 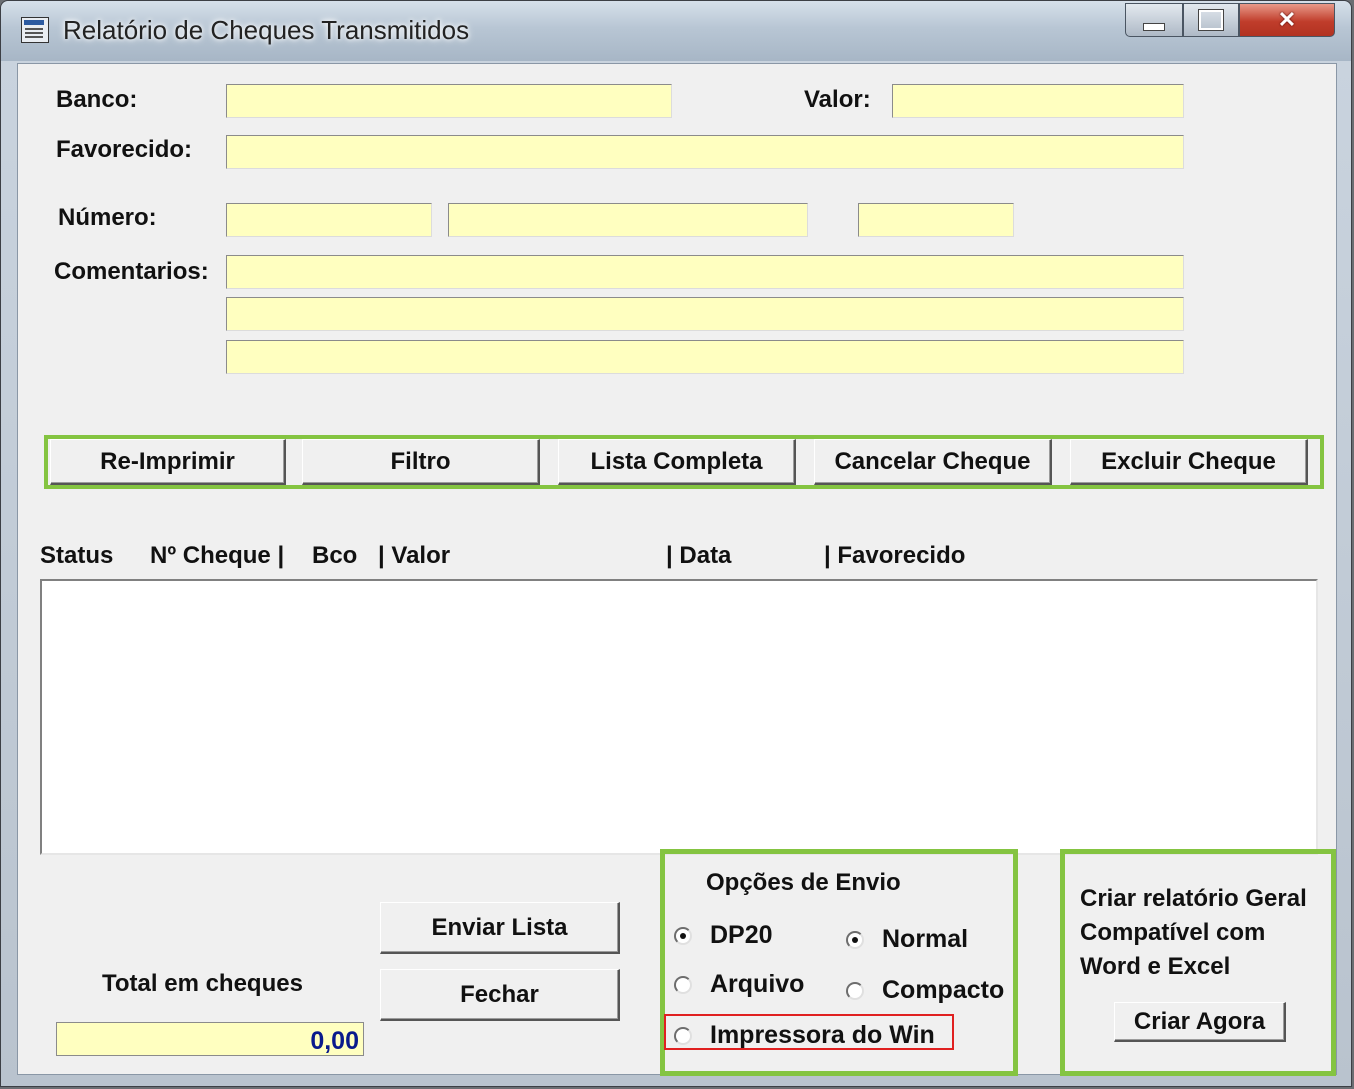 I want to click on enviar-lista-button: Enviar Lista, so click(x=500, y=928).